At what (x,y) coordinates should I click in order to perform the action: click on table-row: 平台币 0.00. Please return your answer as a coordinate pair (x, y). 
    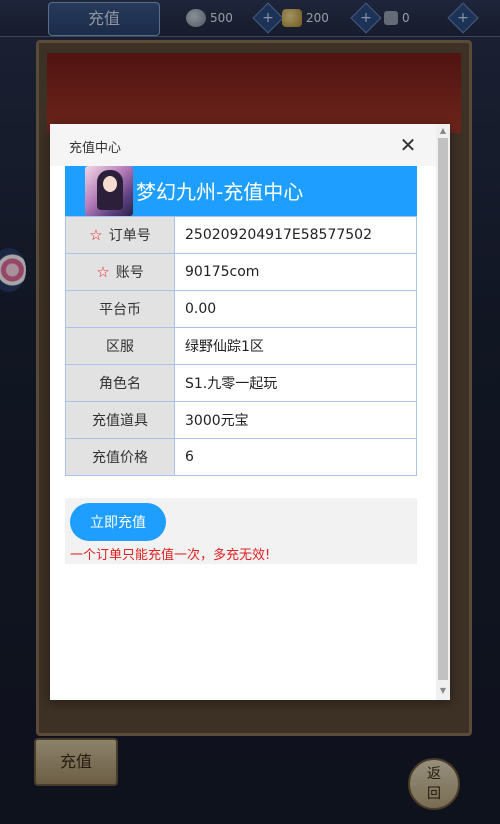
    Looking at the image, I should click on (241, 309).